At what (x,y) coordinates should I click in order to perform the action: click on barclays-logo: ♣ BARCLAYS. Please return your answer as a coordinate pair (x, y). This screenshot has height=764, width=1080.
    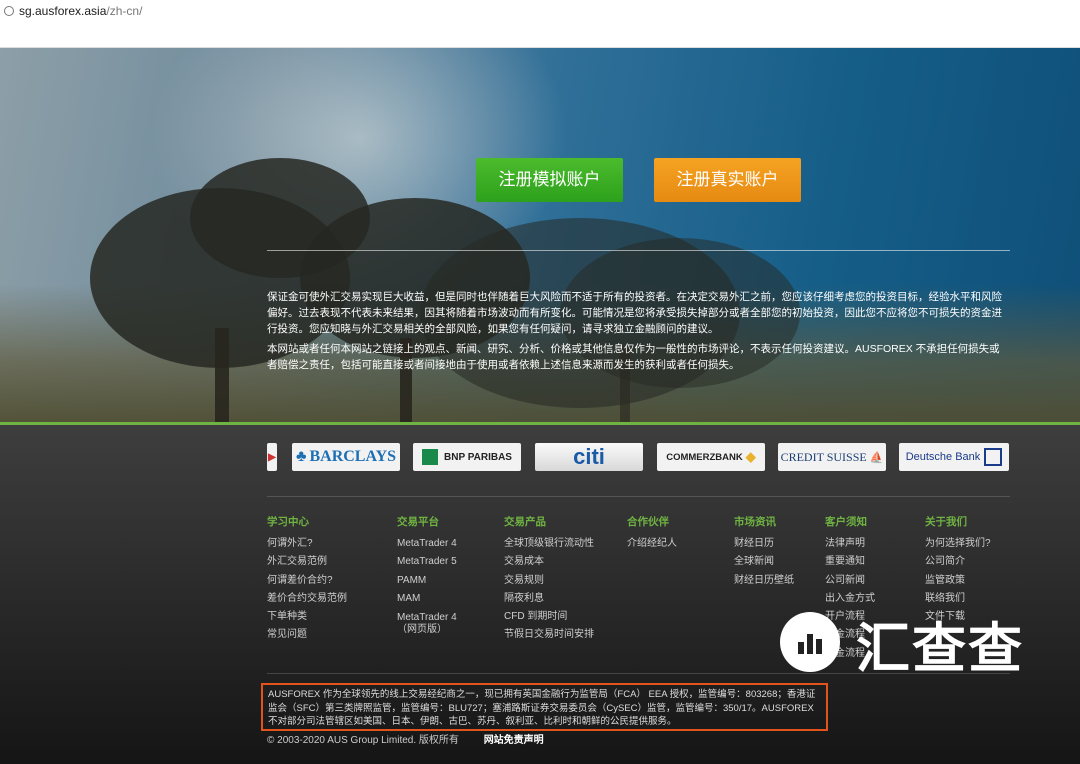
    Looking at the image, I should click on (346, 457).